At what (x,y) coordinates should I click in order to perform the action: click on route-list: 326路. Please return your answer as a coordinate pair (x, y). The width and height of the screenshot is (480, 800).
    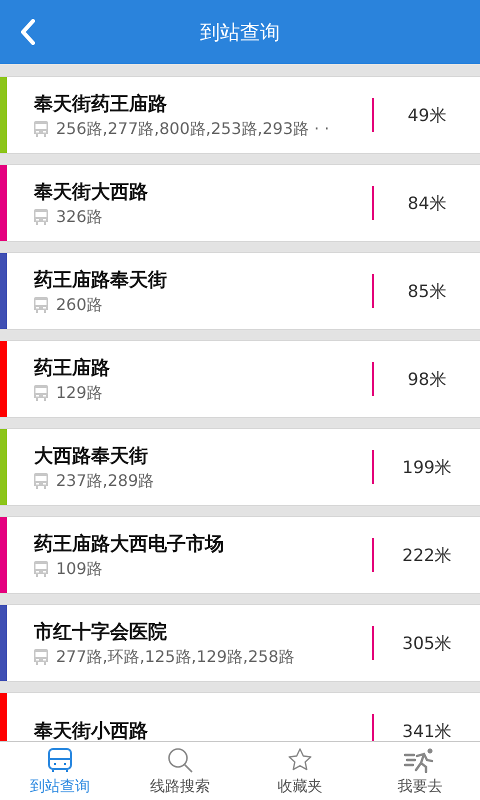
    Looking at the image, I should click on (79, 217).